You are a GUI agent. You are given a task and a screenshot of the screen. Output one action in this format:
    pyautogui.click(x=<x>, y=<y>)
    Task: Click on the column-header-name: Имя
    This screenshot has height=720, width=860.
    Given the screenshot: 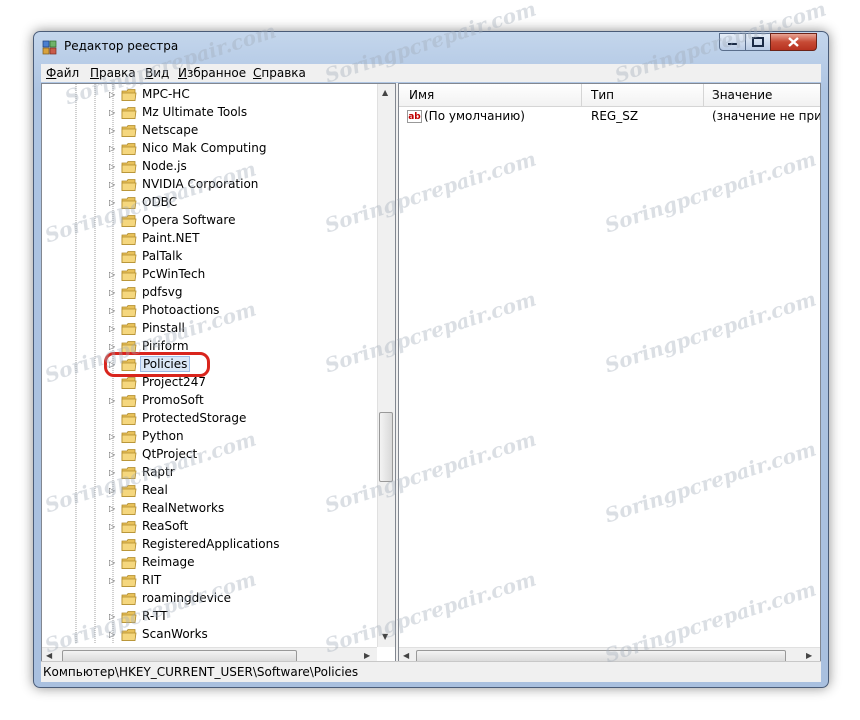 What is the action you would take?
    pyautogui.click(x=421, y=95)
    